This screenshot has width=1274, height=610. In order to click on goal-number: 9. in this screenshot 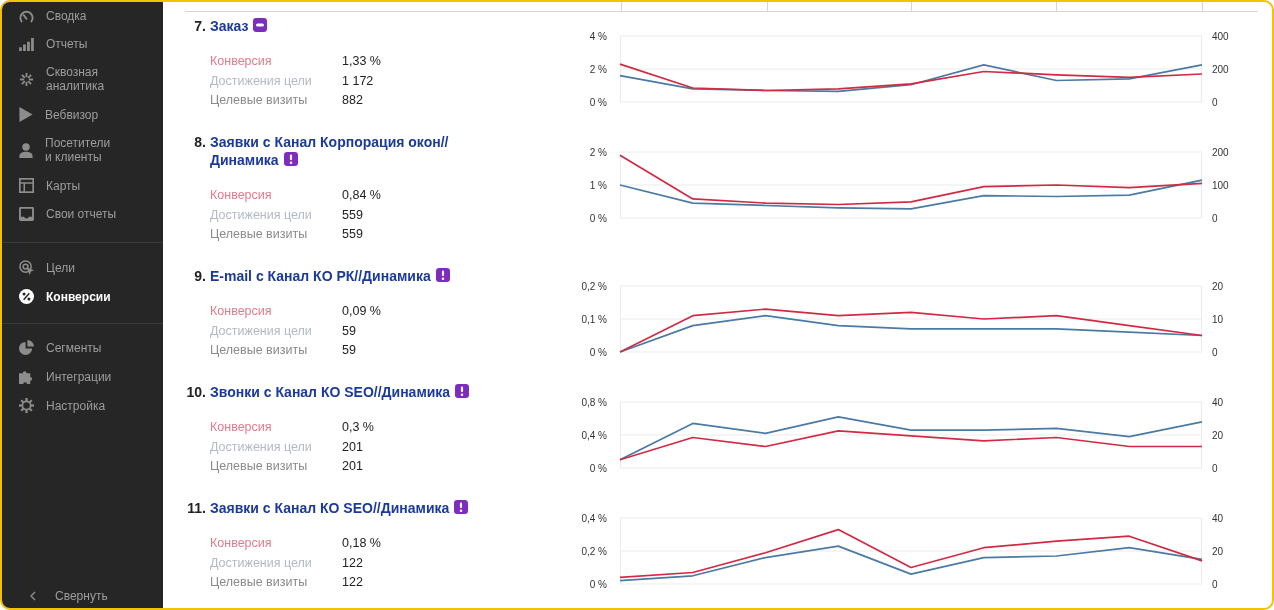, I will do `click(199, 276)`.